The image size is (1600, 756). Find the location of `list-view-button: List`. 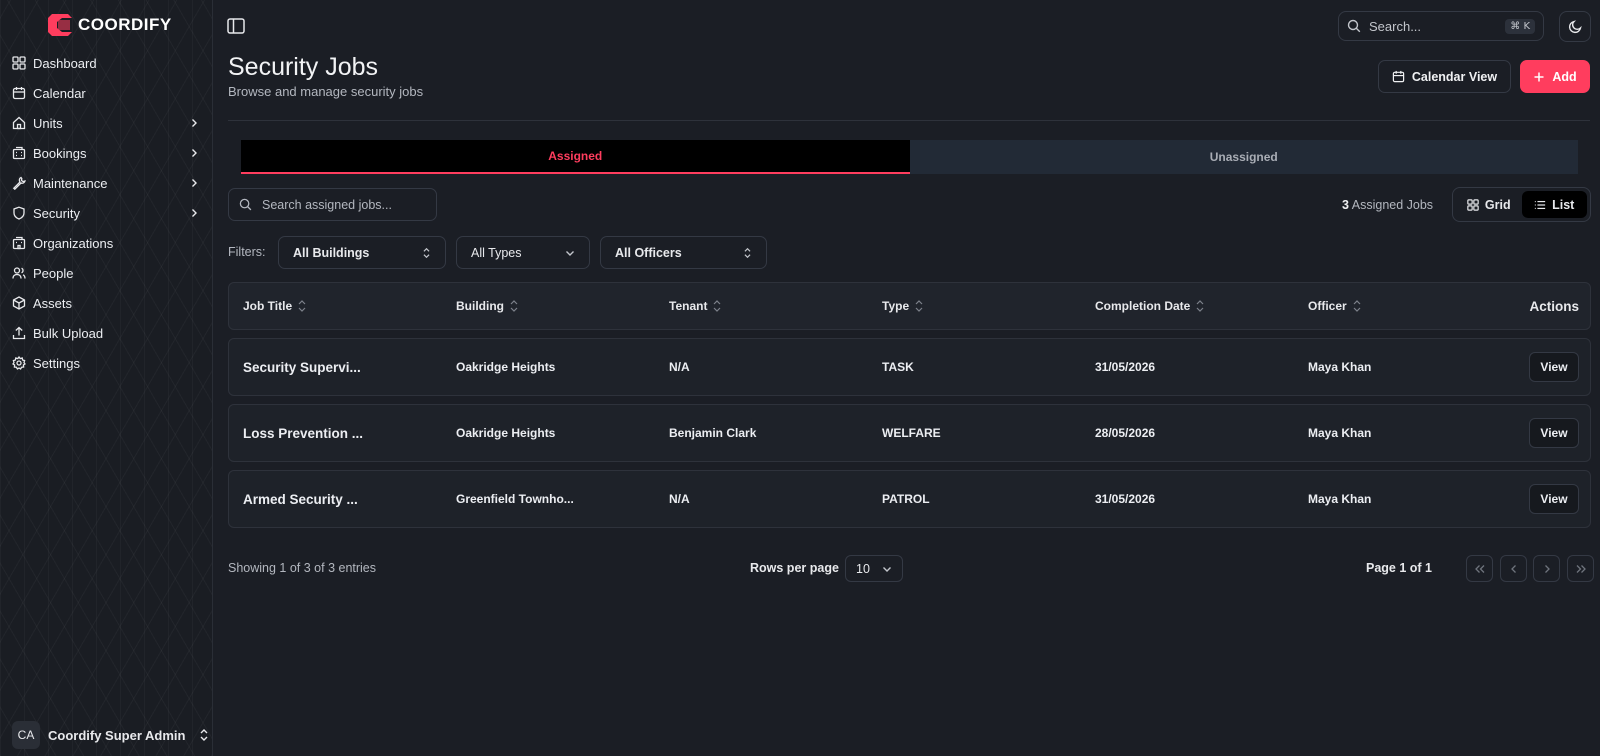

list-view-button: List is located at coordinates (1554, 204).